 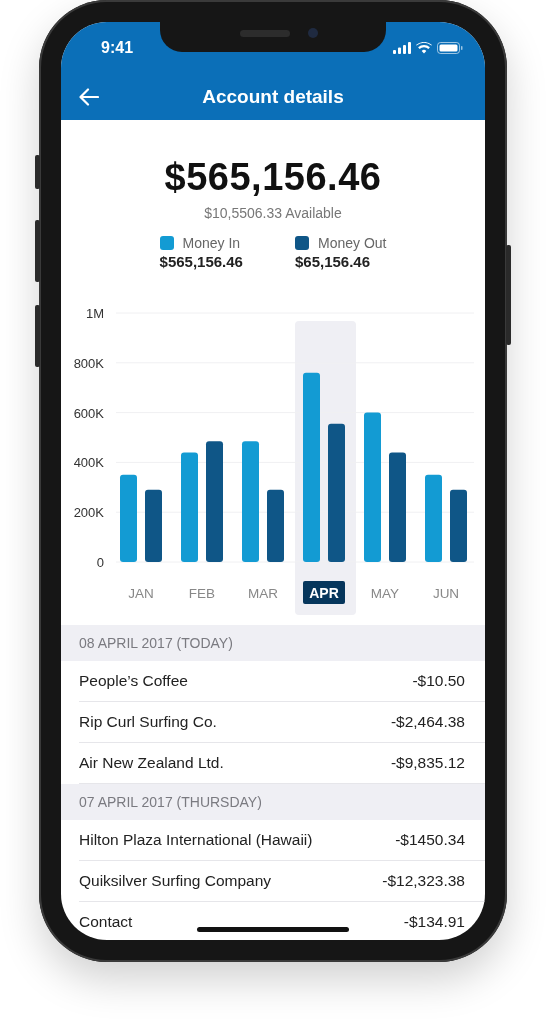 I want to click on axis-label: 800K, so click(x=88, y=363).